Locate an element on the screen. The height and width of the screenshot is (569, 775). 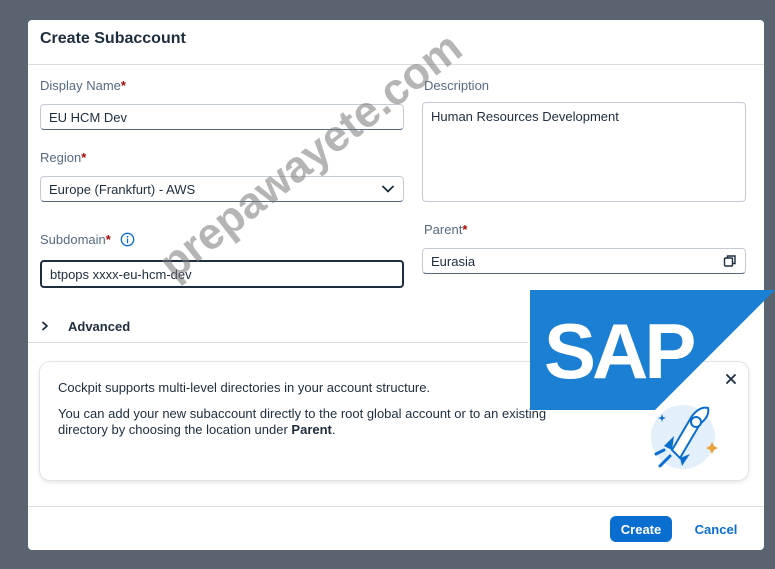
info-card-parent-link: Parent is located at coordinates (311, 429).